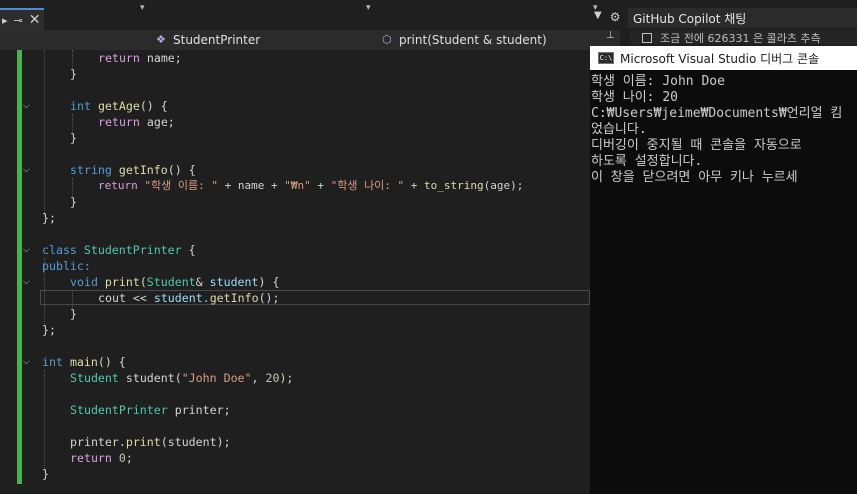  I want to click on console-output-line: 이 창을 닫으려면 아무 키나 누르세, so click(694, 177).